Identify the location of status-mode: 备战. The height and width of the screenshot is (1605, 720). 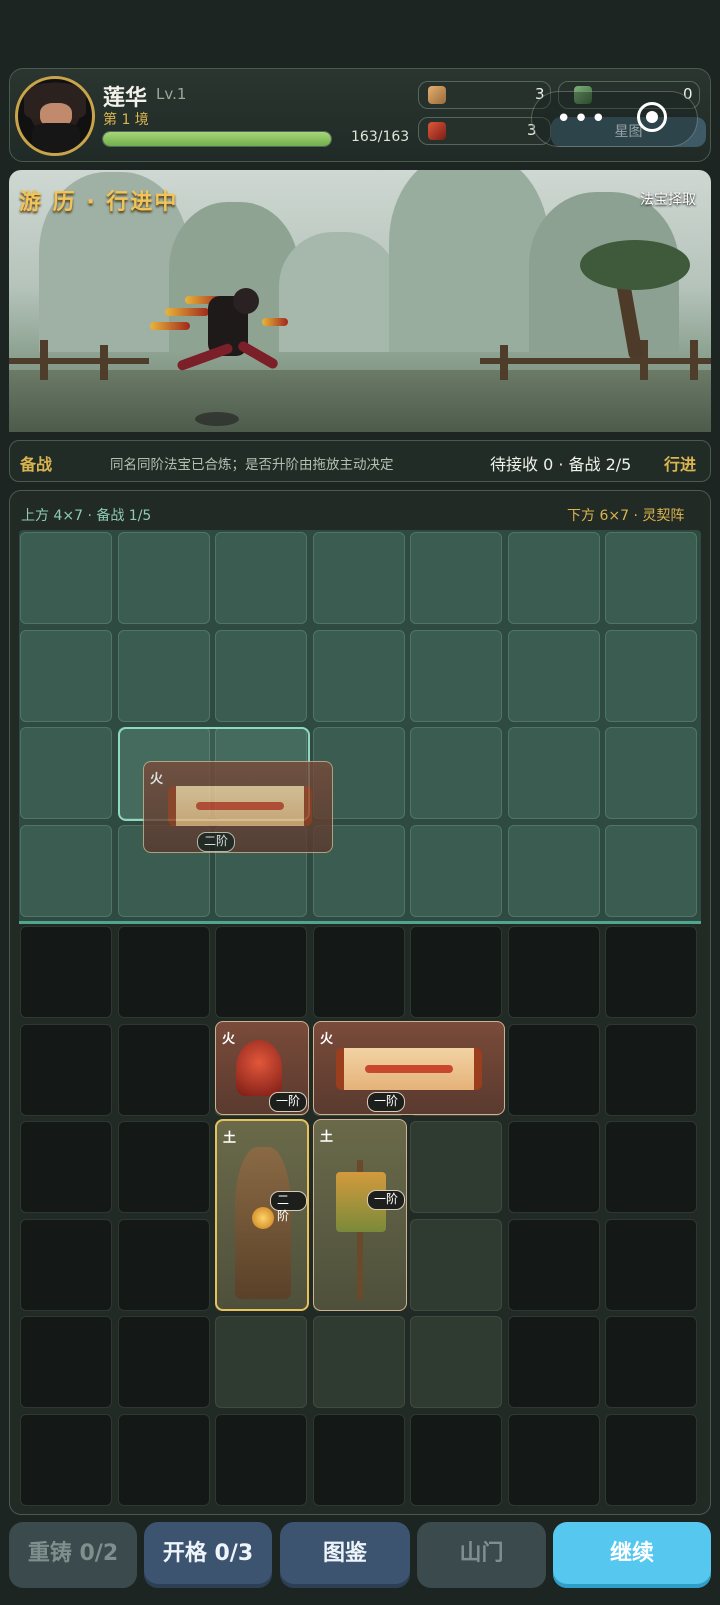
(36, 464).